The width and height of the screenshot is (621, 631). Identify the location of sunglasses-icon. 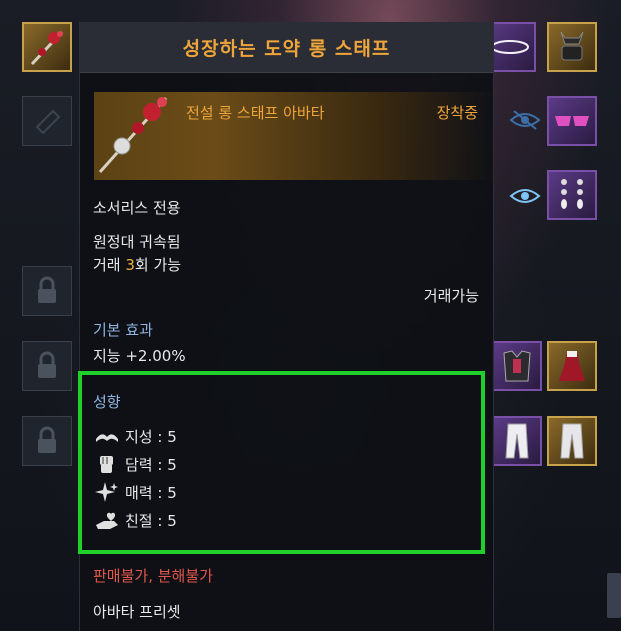
(572, 121).